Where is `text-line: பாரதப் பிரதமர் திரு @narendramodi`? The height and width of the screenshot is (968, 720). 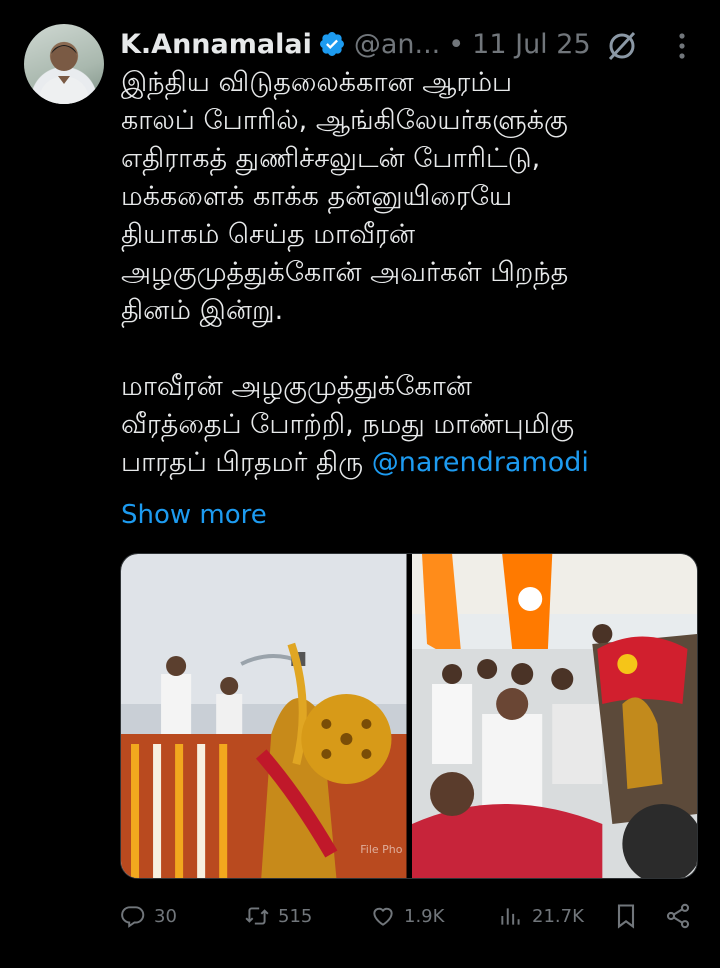 text-line: பாரதப் பிரதமர் திரு @narendramodi is located at coordinates (411, 463).